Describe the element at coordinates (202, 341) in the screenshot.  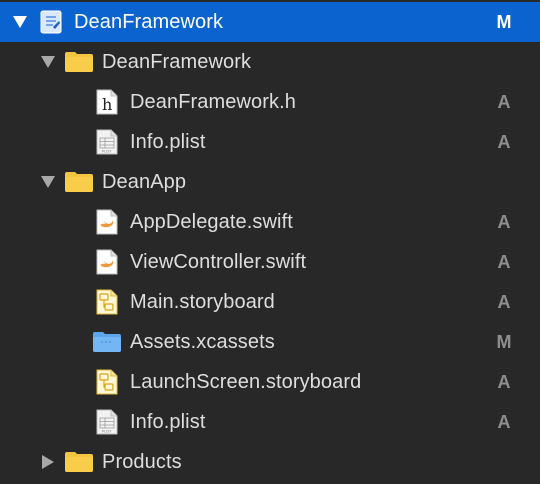
I see `file-label: Assets.xcassets` at that location.